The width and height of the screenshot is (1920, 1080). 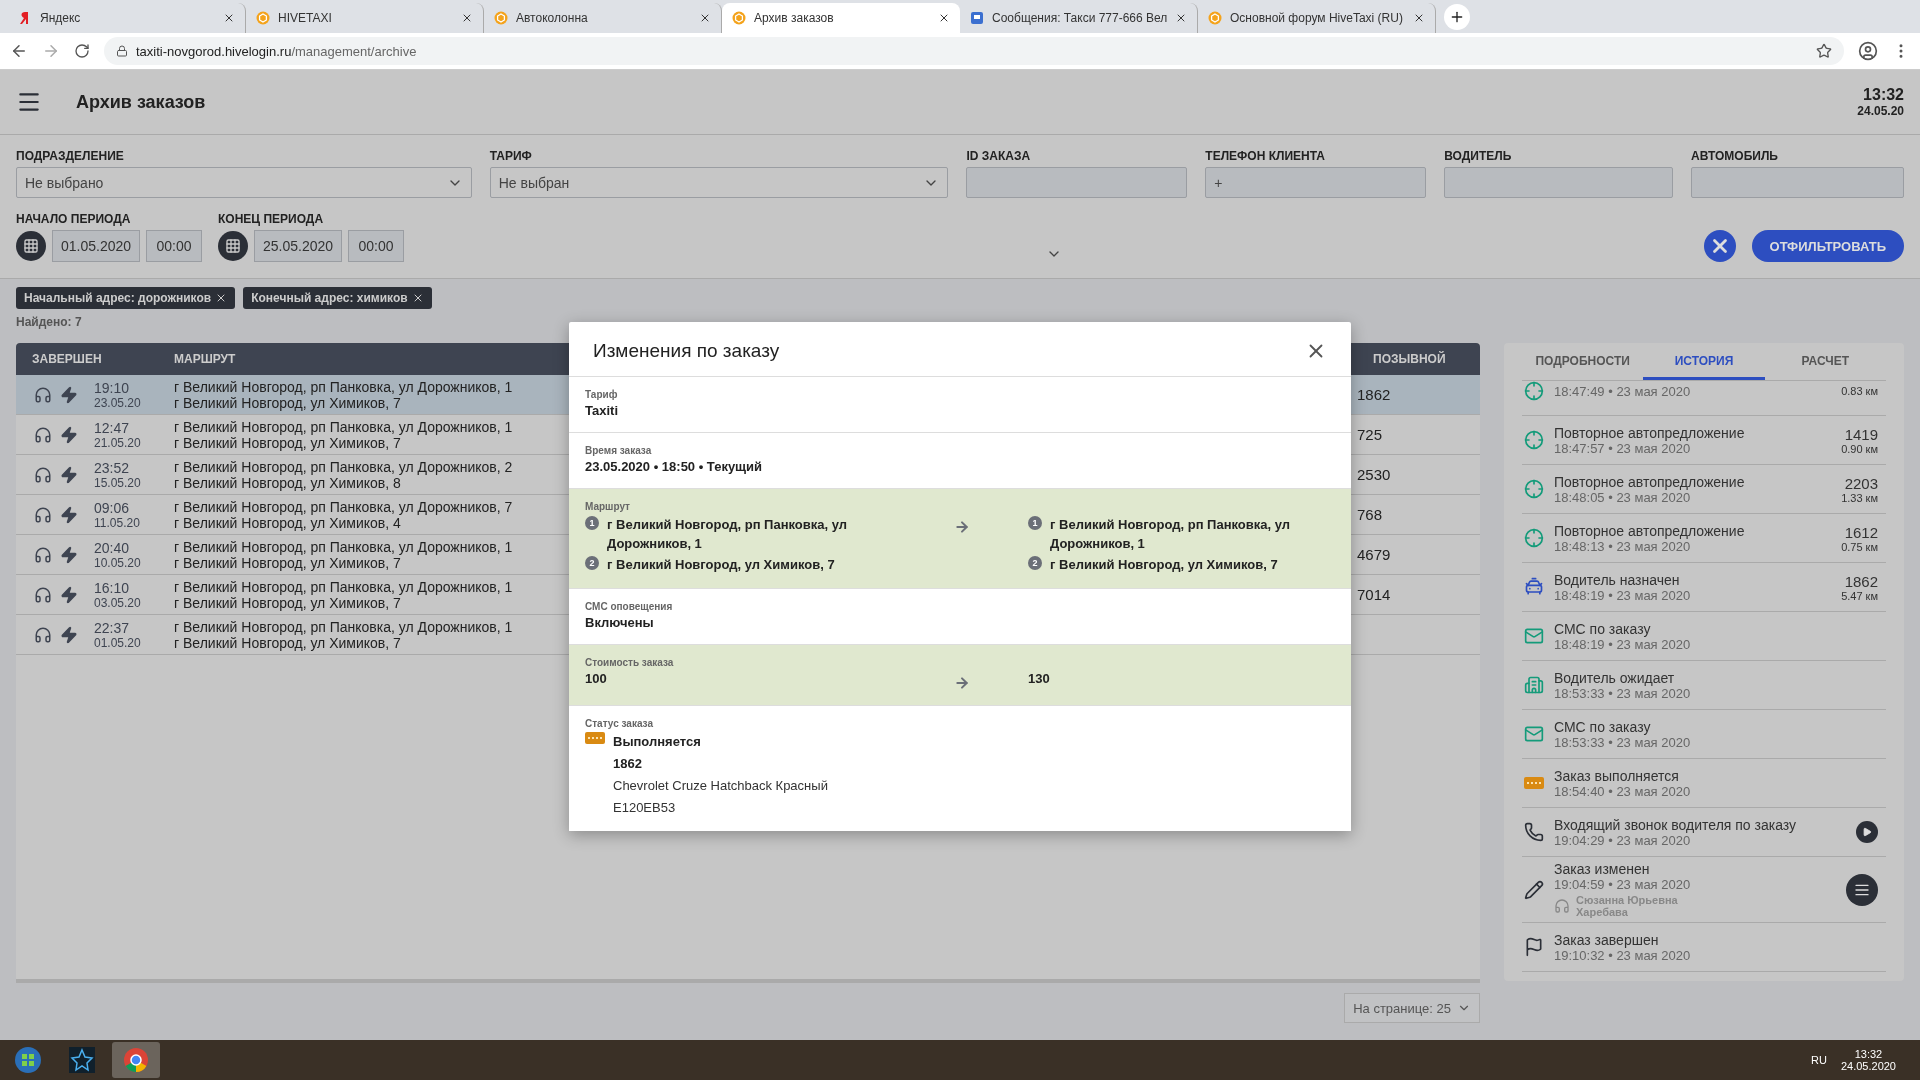 I want to click on event-time: 18:48:13 • 23 мая 2020, so click(x=1622, y=546).